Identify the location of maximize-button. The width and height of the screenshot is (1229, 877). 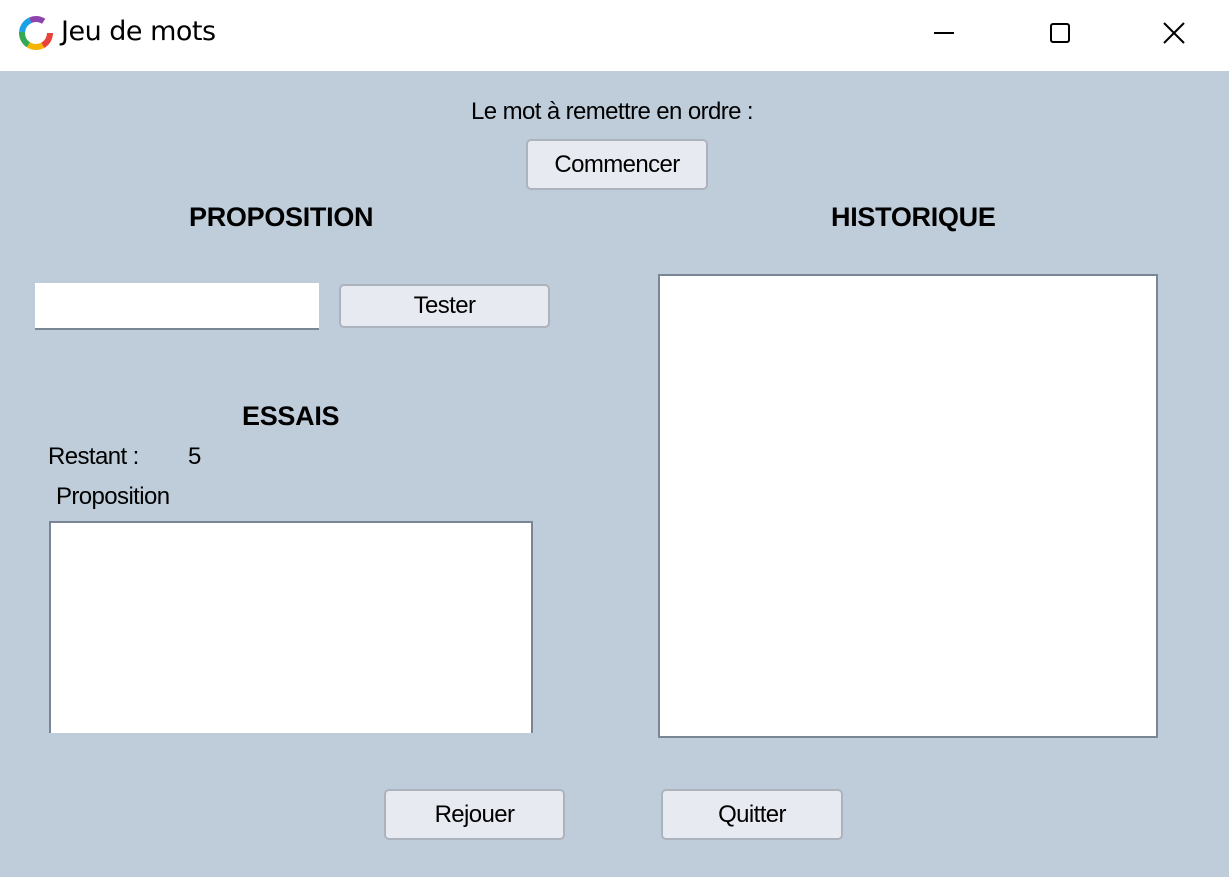
(1060, 33).